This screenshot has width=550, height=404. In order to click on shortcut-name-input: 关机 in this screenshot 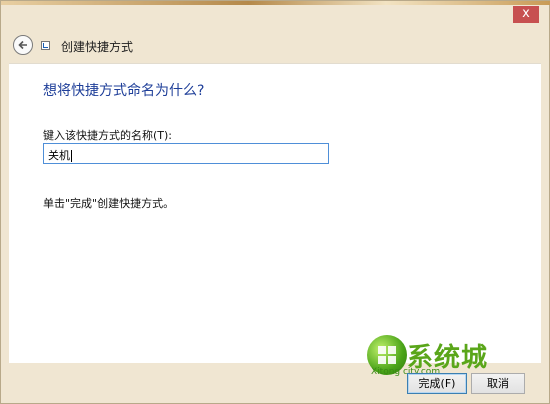, I will do `click(186, 153)`.